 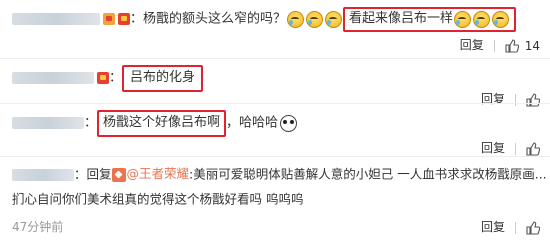 What do you see at coordinates (91, 123) in the screenshot?
I see `comment-3-text: ：` at bounding box center [91, 123].